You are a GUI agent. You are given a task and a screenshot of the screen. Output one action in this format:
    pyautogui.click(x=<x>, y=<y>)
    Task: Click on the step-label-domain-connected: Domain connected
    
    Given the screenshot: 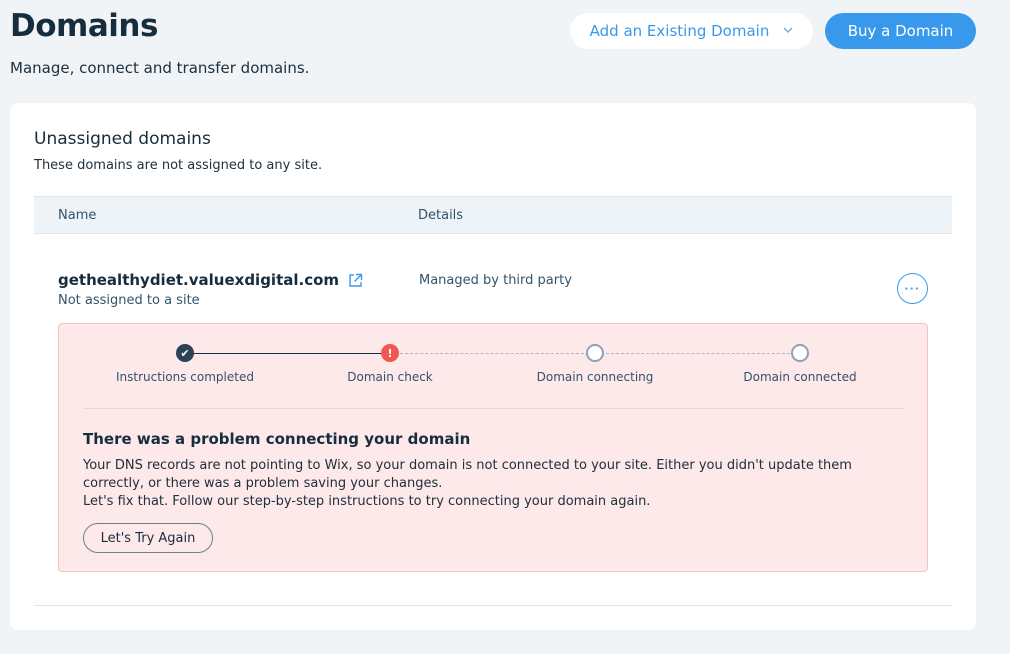 What is the action you would take?
    pyautogui.click(x=800, y=377)
    